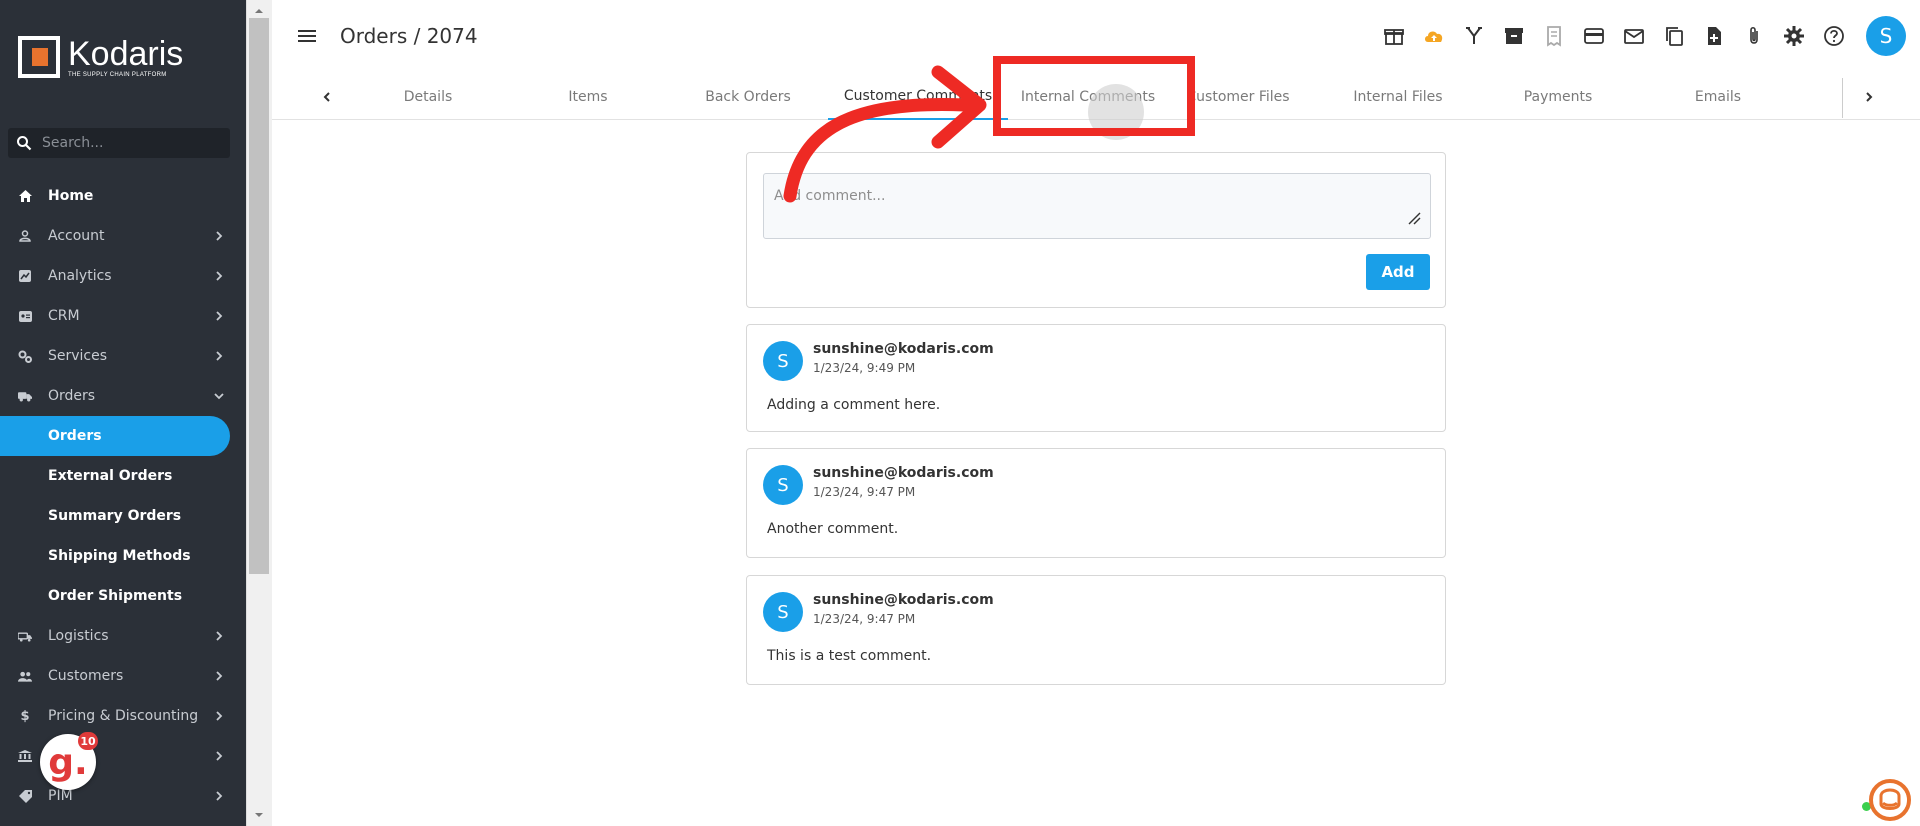 This screenshot has width=1920, height=826. I want to click on gear-icon, so click(1794, 36).